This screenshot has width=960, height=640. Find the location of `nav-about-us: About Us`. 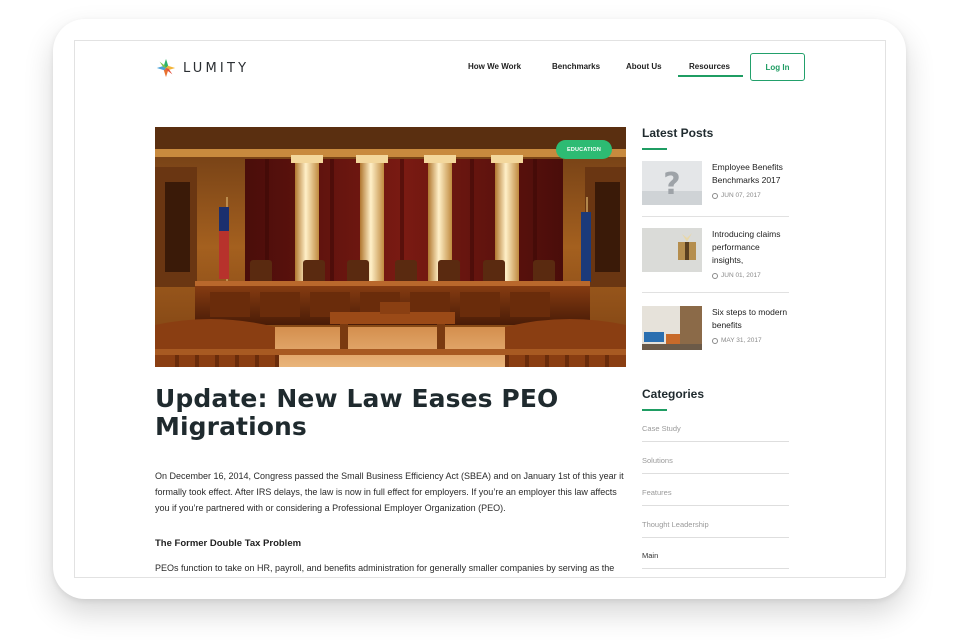

nav-about-us: About Us is located at coordinates (644, 66).